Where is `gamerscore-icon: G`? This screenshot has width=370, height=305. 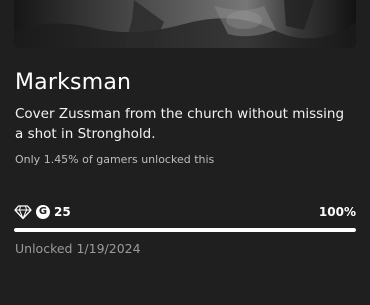
gamerscore-icon: G is located at coordinates (43, 212).